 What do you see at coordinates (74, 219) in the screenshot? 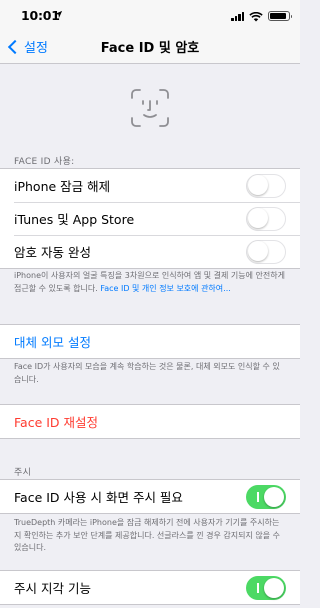
I see `row-label: iTunes 및 App Store` at bounding box center [74, 219].